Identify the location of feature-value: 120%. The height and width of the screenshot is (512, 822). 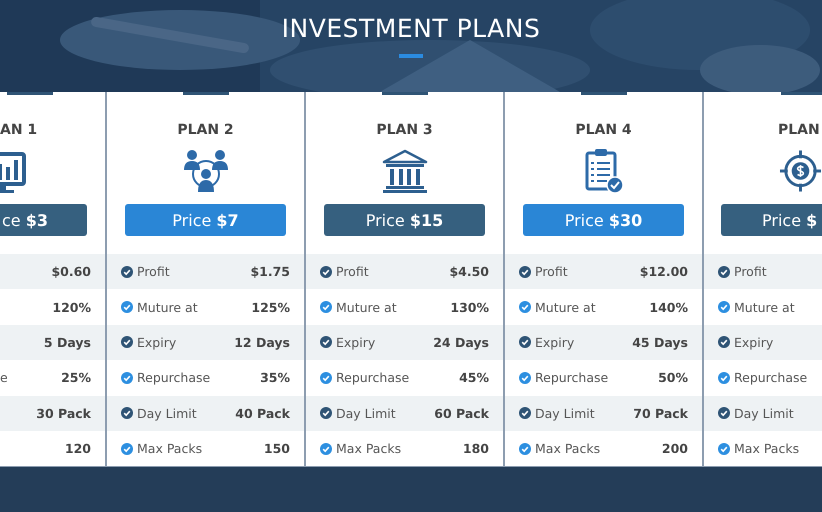
(71, 307).